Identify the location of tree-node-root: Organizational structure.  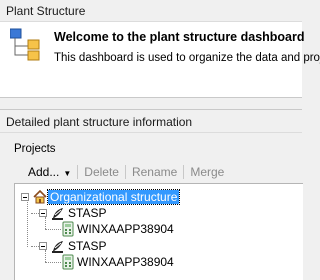
(101, 197).